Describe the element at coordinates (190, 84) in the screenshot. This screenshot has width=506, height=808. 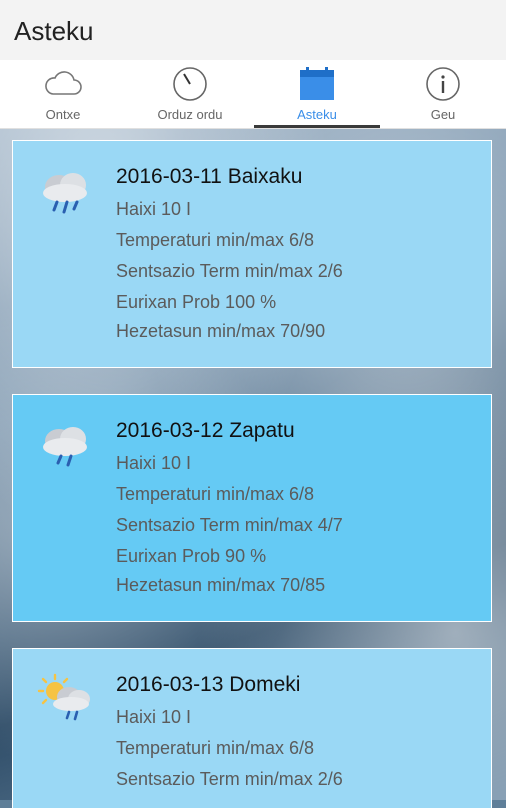
I see `clock-icon` at that location.